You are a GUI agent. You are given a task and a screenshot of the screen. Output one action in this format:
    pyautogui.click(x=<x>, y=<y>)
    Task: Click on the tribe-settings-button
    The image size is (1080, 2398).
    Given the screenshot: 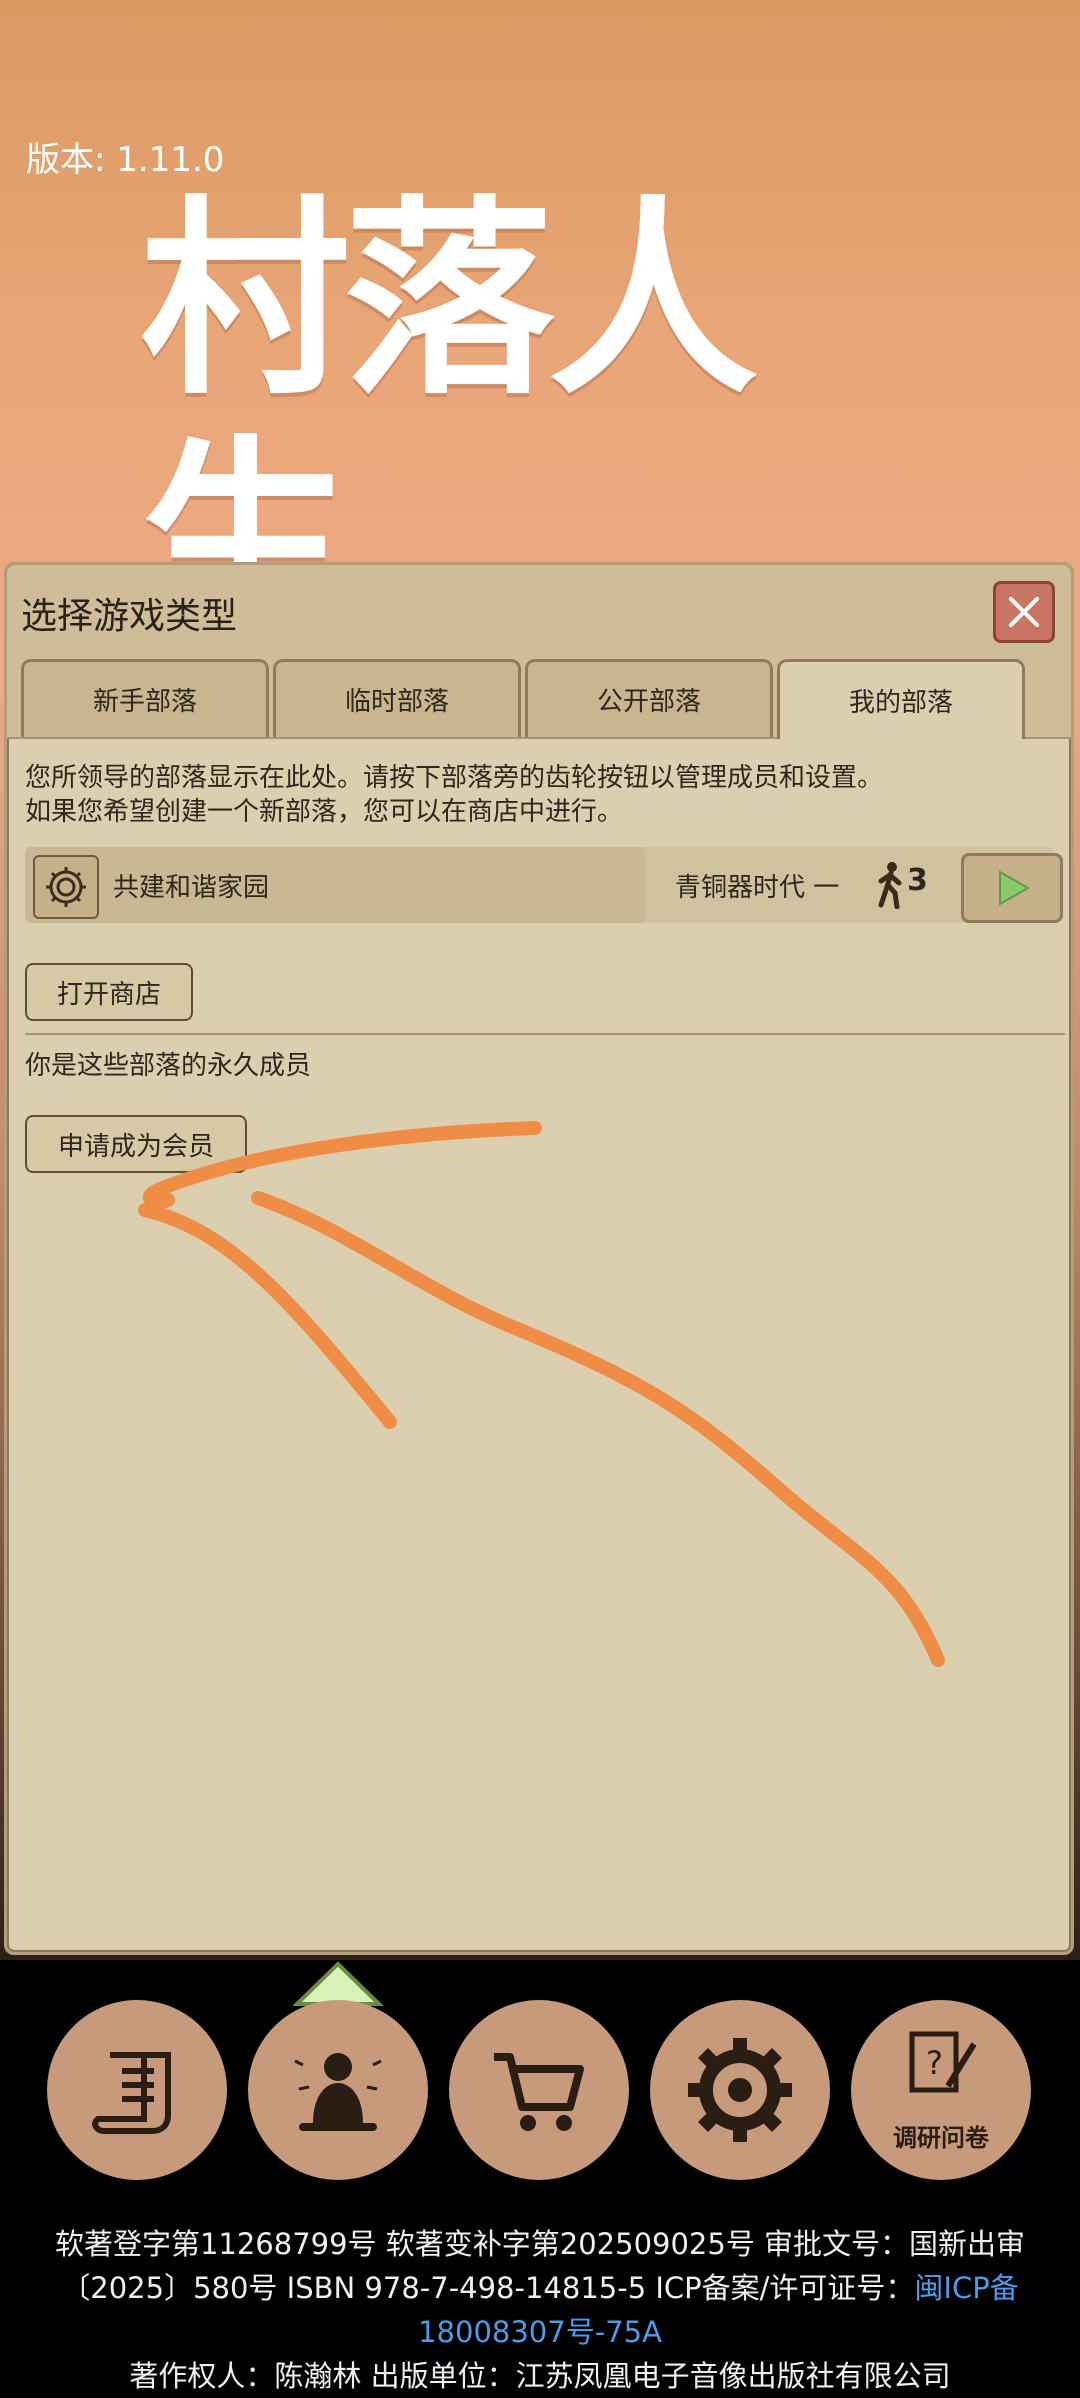 What is the action you would take?
    pyautogui.click(x=66, y=887)
    